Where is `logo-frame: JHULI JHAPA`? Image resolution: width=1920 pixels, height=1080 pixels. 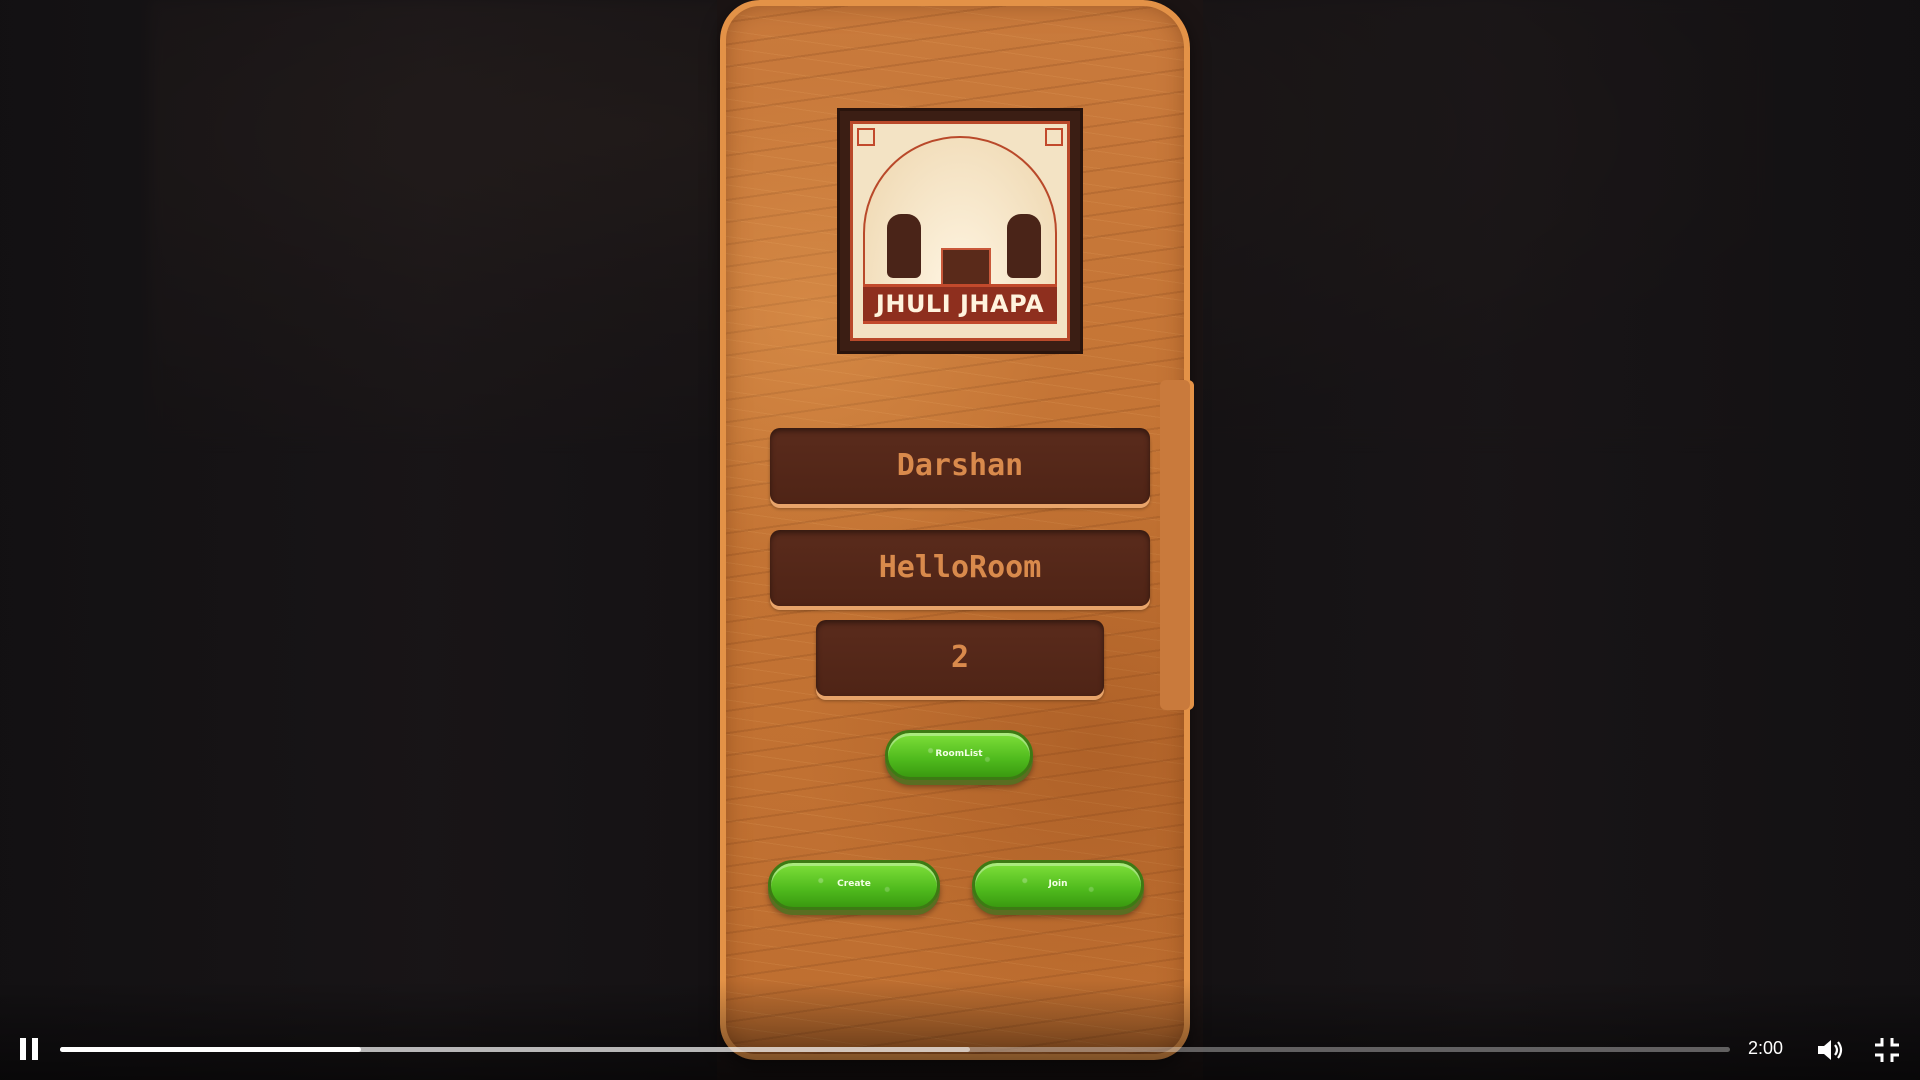 logo-frame: JHULI JHAPA is located at coordinates (960, 231).